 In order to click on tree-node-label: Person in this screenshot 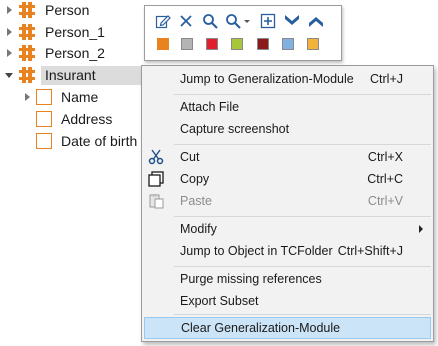, I will do `click(67, 9)`.